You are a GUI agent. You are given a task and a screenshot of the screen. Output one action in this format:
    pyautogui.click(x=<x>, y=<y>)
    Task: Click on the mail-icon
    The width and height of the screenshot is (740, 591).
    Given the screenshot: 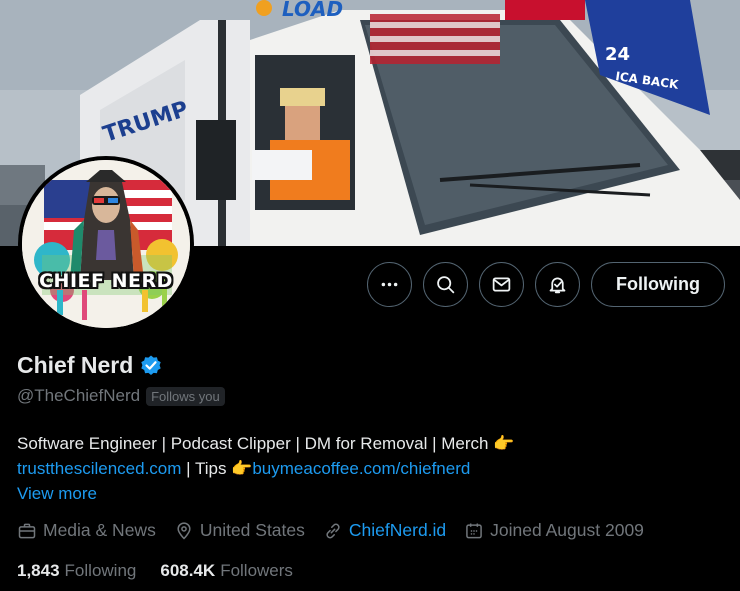 What is the action you would take?
    pyautogui.click(x=501, y=284)
    